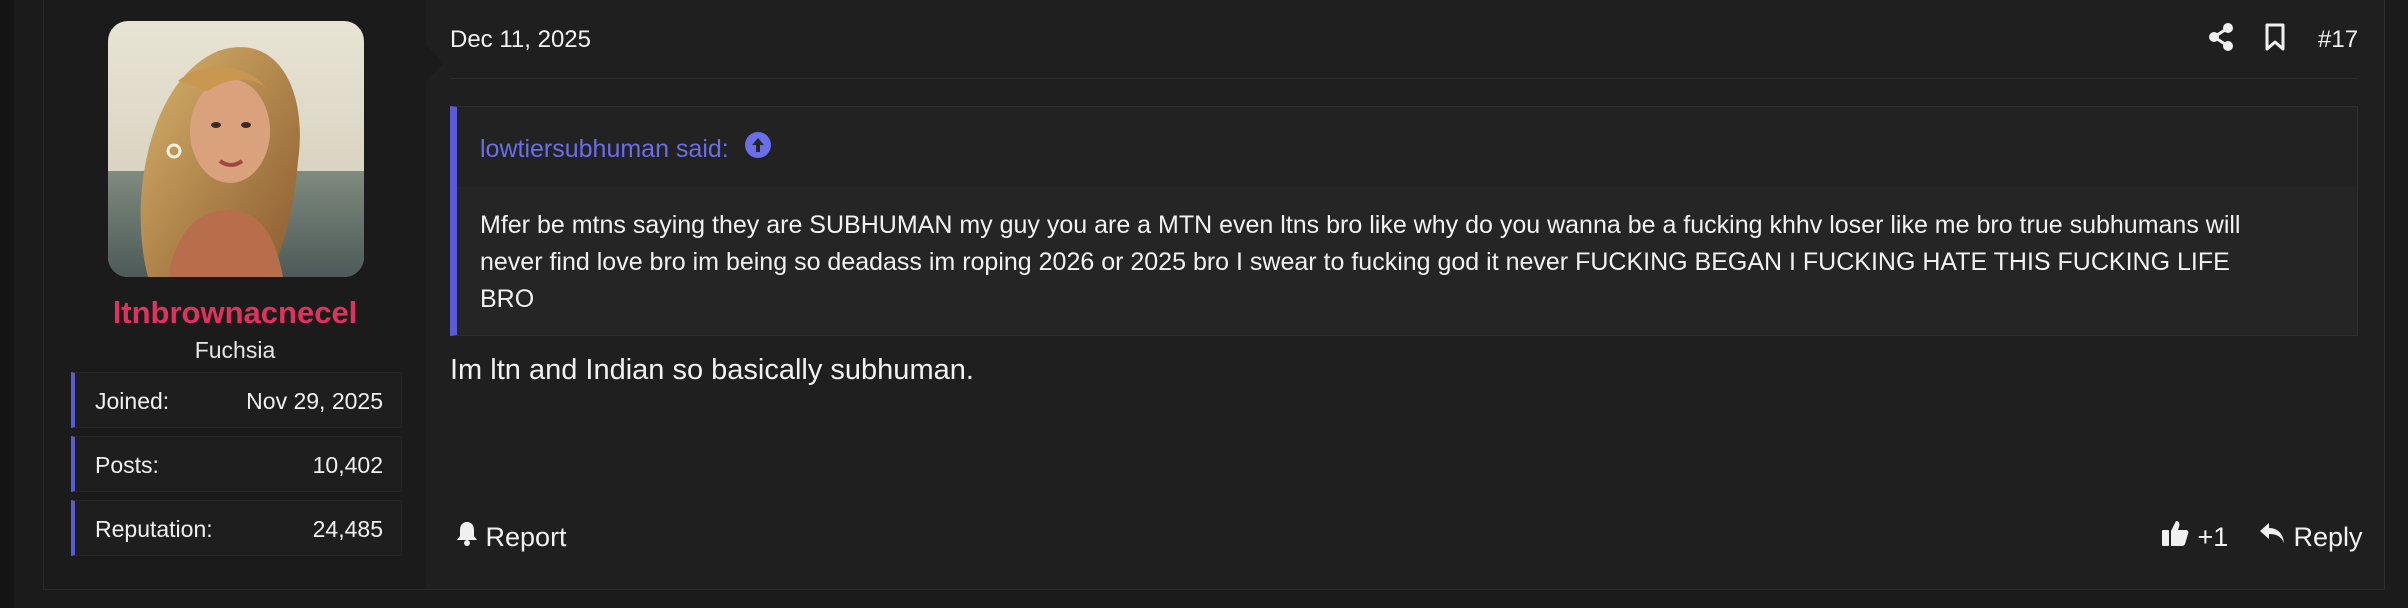 This screenshot has height=608, width=2408. I want to click on quote-header: lowtiersubhuman said:, so click(1407, 147).